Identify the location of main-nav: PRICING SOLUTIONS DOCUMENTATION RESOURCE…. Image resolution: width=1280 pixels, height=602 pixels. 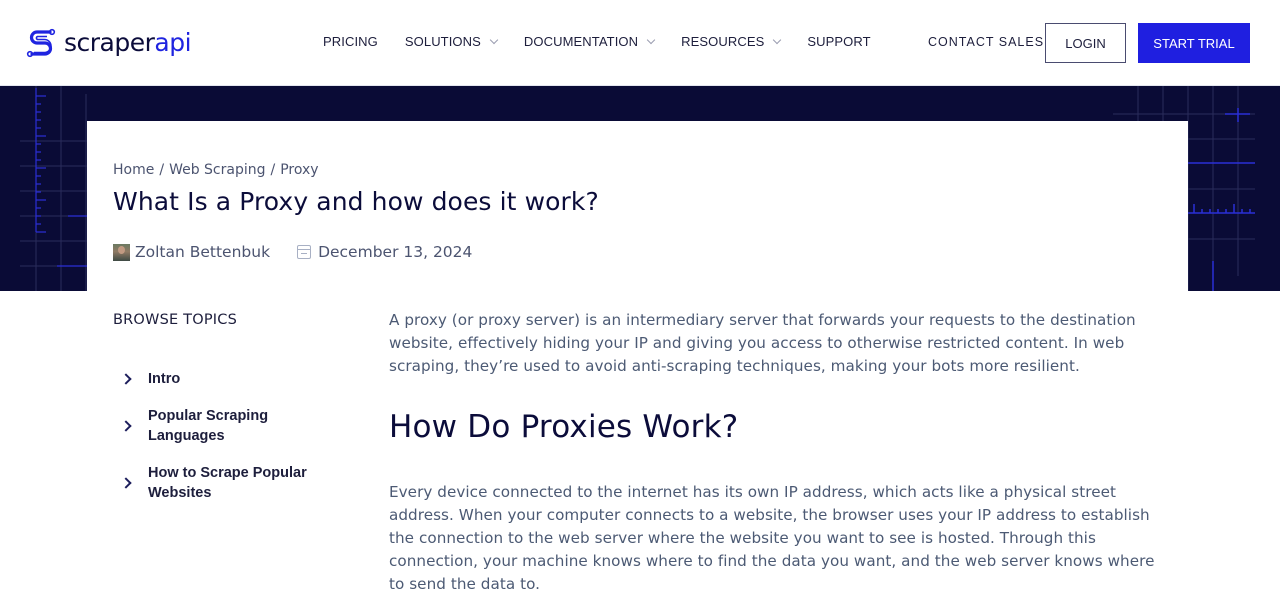
(610, 41).